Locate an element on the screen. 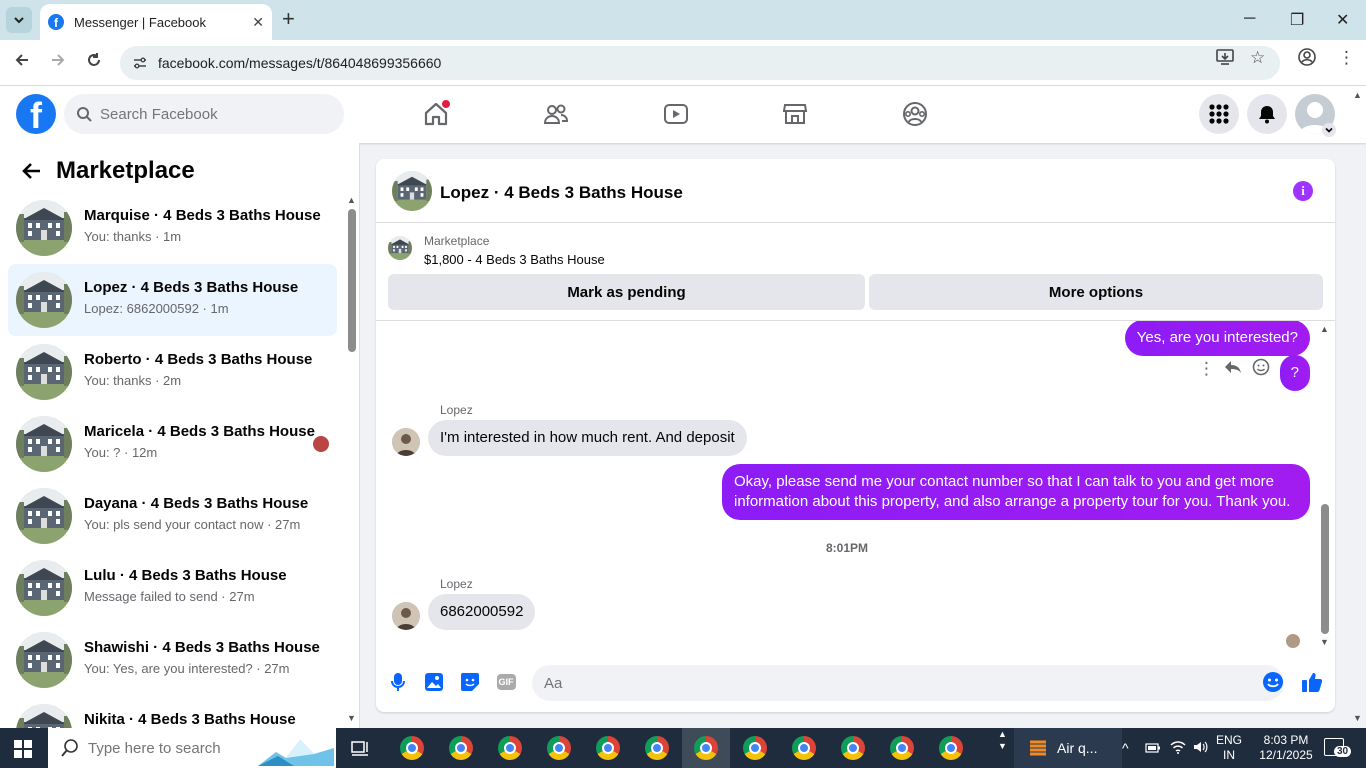 The width and height of the screenshot is (1366, 768). new-tab-button: + is located at coordinates (288, 19).